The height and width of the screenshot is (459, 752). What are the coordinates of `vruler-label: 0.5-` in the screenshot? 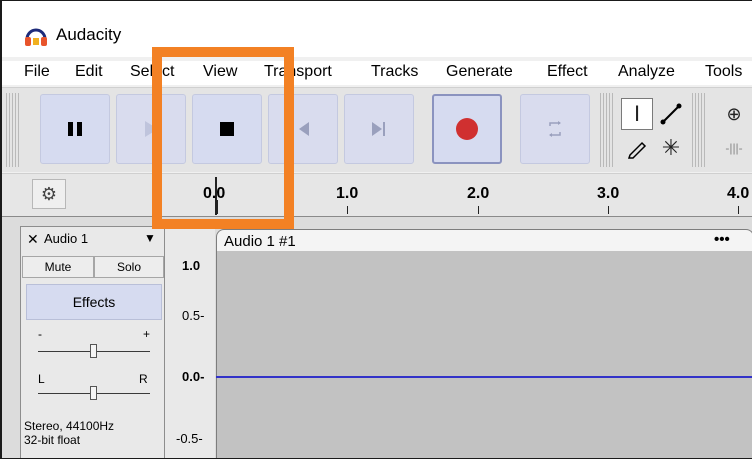 It's located at (193, 315).